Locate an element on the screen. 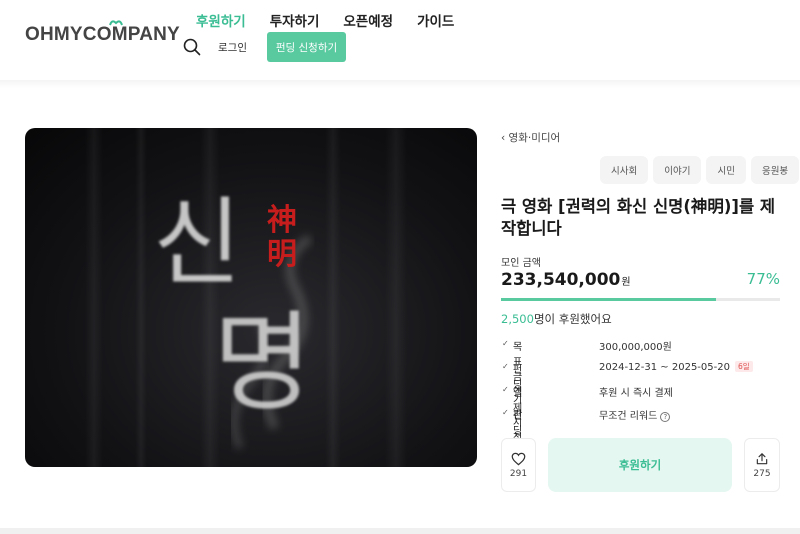  main-nav: 후원하기 투자하기 오픈예정 가이드 is located at coordinates (337, 20).